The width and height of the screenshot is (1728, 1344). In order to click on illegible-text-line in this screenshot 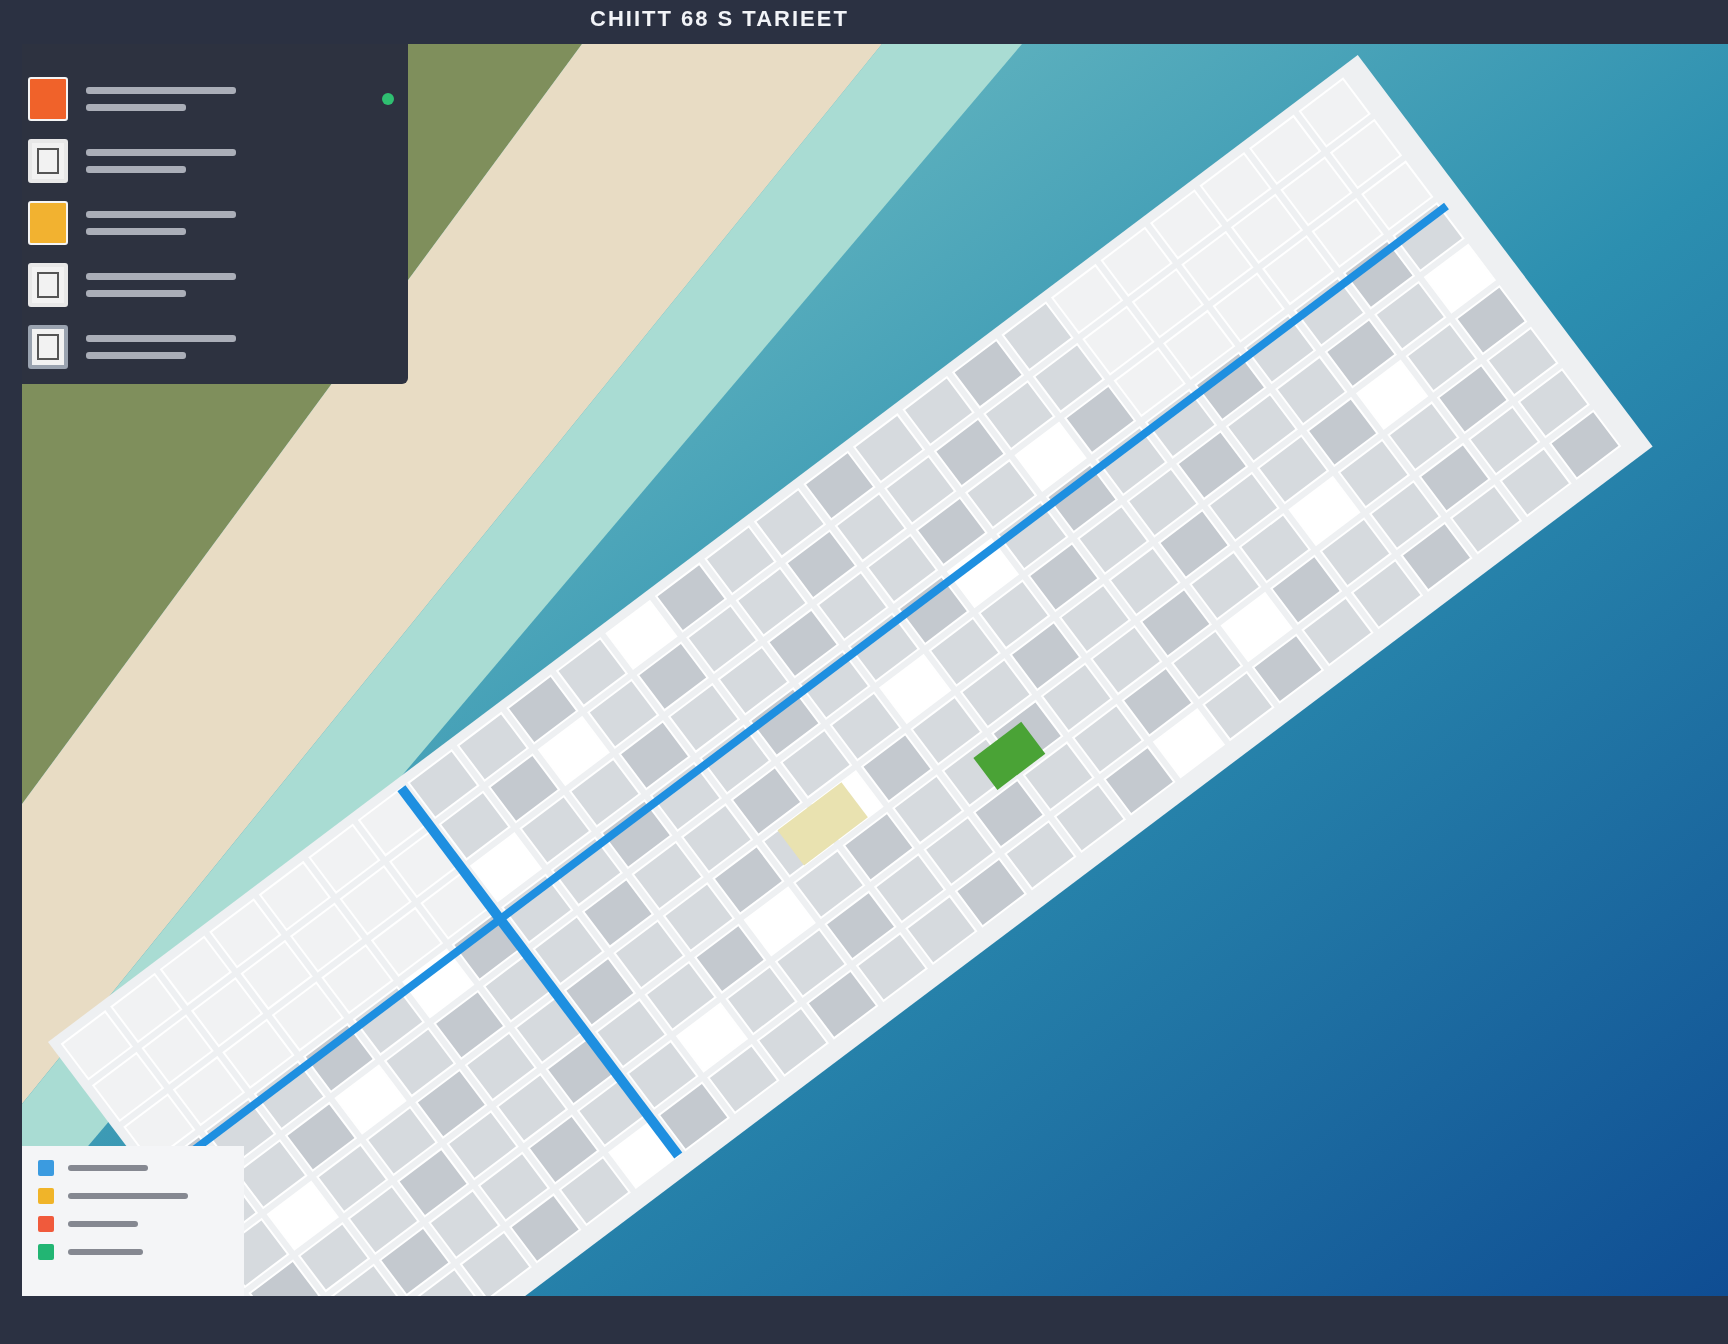, I will do `click(103, 1224)`.